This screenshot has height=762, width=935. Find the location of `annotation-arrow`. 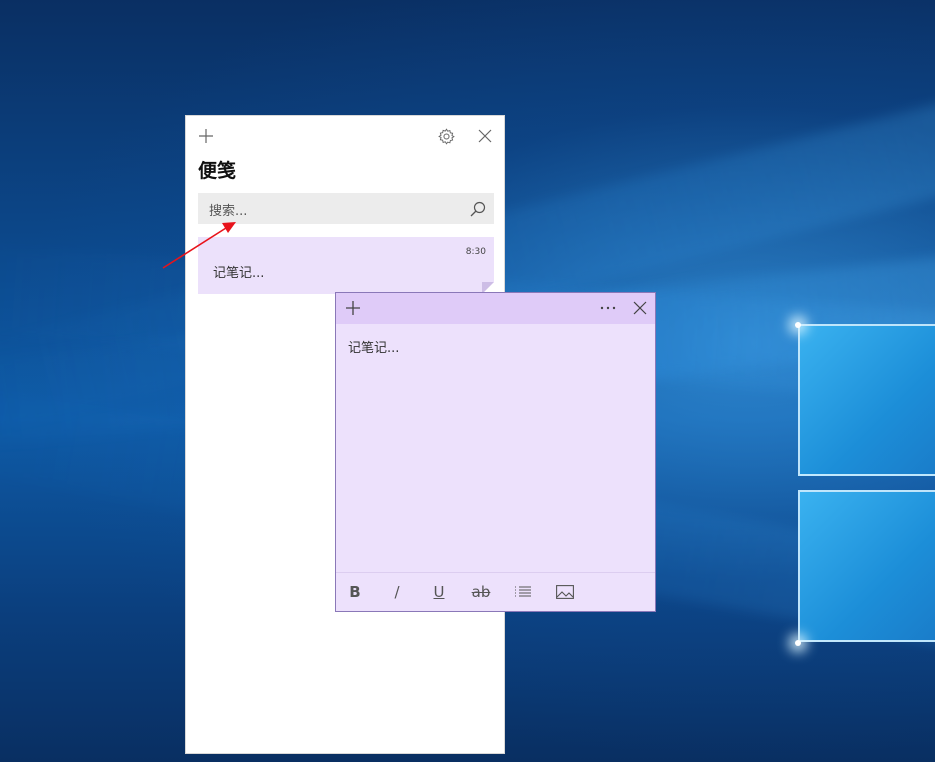

annotation-arrow is located at coordinates (199, 245).